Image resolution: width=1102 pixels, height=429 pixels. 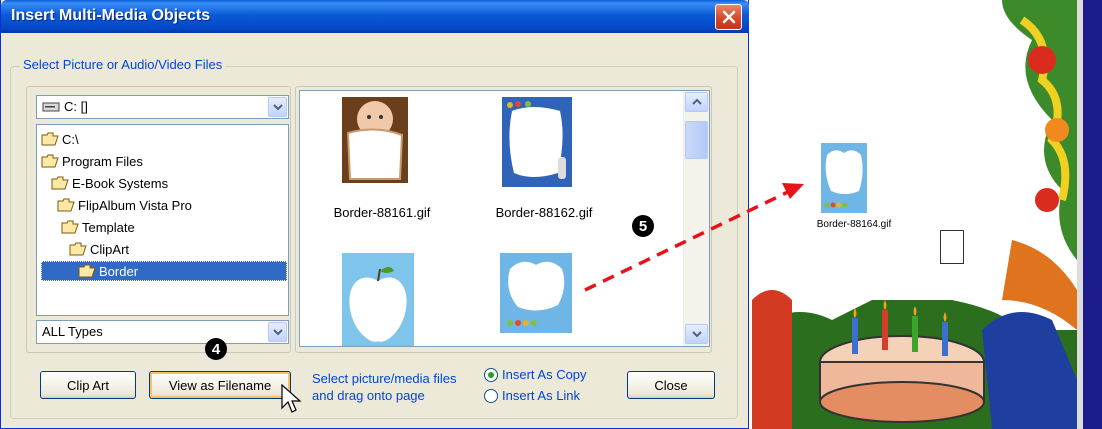 I want to click on drag-arrow, so click(x=694, y=237).